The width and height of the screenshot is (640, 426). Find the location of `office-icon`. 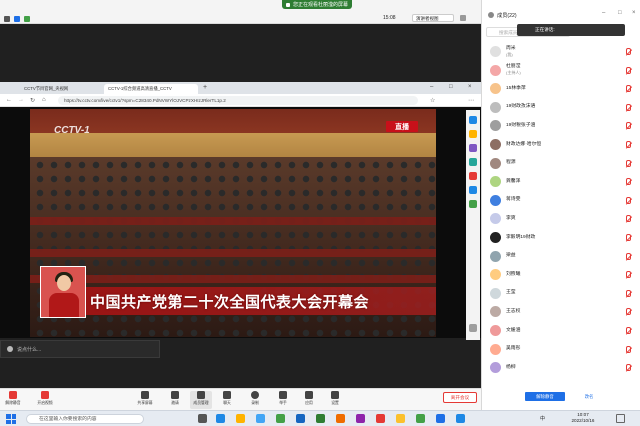

office-icon is located at coordinates (473, 176).